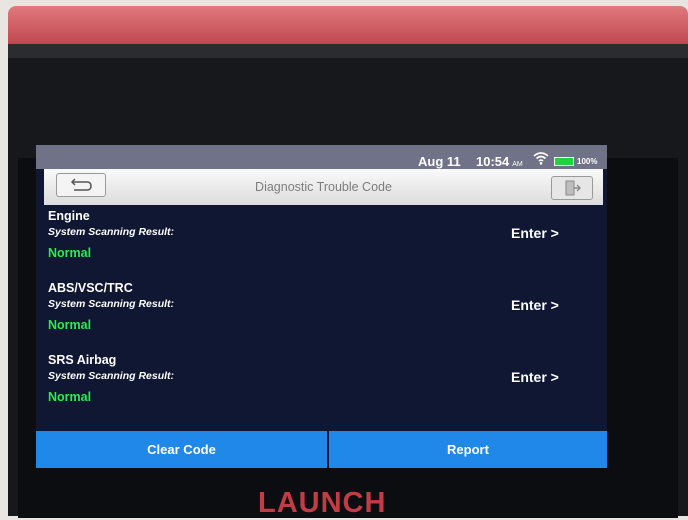 The width and height of the screenshot is (688, 520). What do you see at coordinates (535, 233) in the screenshot?
I see `enter-engine-button: Enter >` at bounding box center [535, 233].